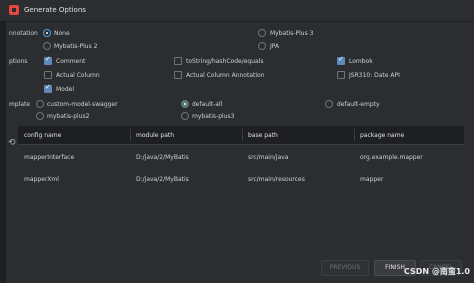  Describe the element at coordinates (372, 179) in the screenshot. I see `cell-package-name: mapper` at that location.